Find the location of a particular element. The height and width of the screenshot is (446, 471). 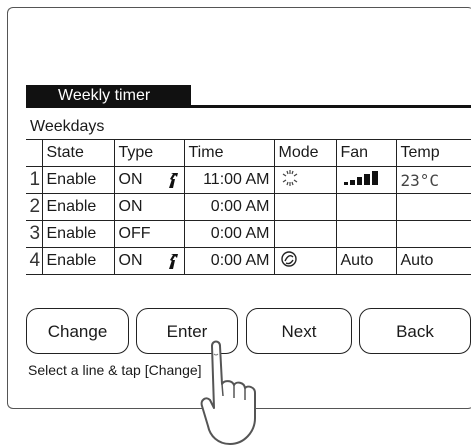

type-cell: OFF is located at coordinates (149, 234).